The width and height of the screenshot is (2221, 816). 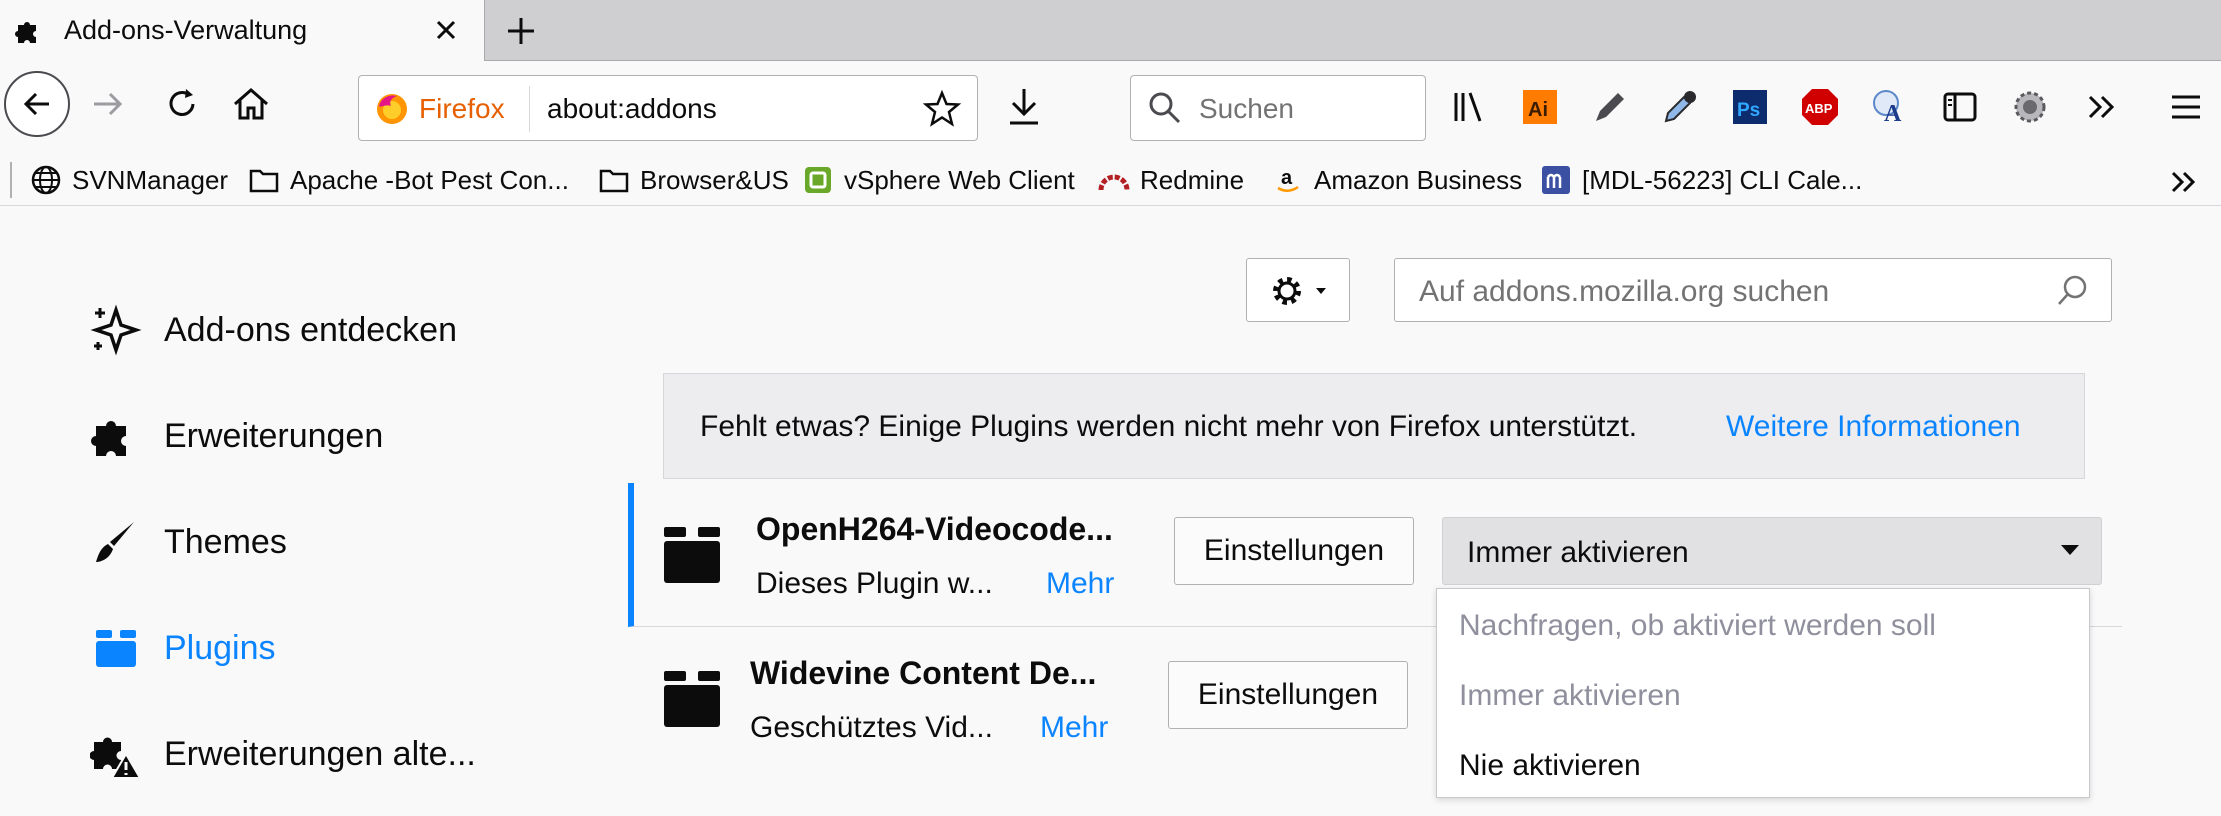 I want to click on bookmark-label: Browser&US, so click(x=714, y=179).